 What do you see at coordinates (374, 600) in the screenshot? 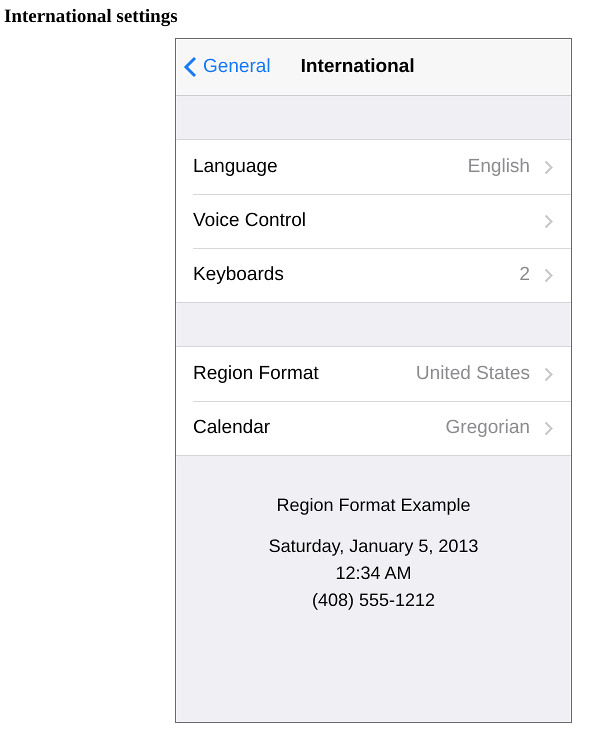
I see `example-line: (408) 555-1212` at bounding box center [374, 600].